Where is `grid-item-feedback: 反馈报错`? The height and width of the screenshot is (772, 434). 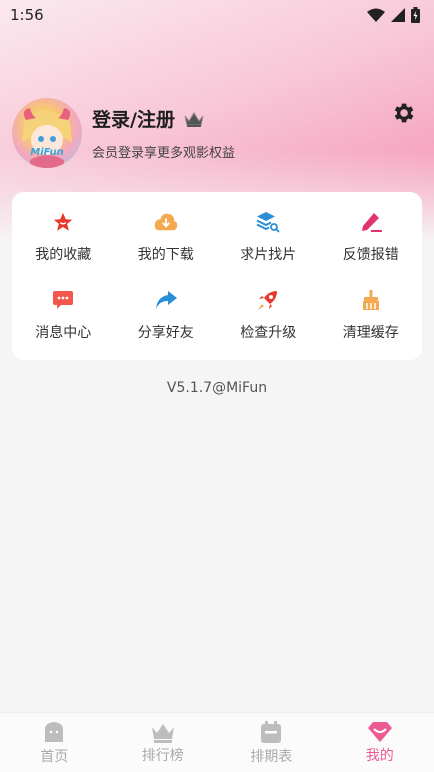
grid-item-feedback: 反馈报错 is located at coordinates (371, 237).